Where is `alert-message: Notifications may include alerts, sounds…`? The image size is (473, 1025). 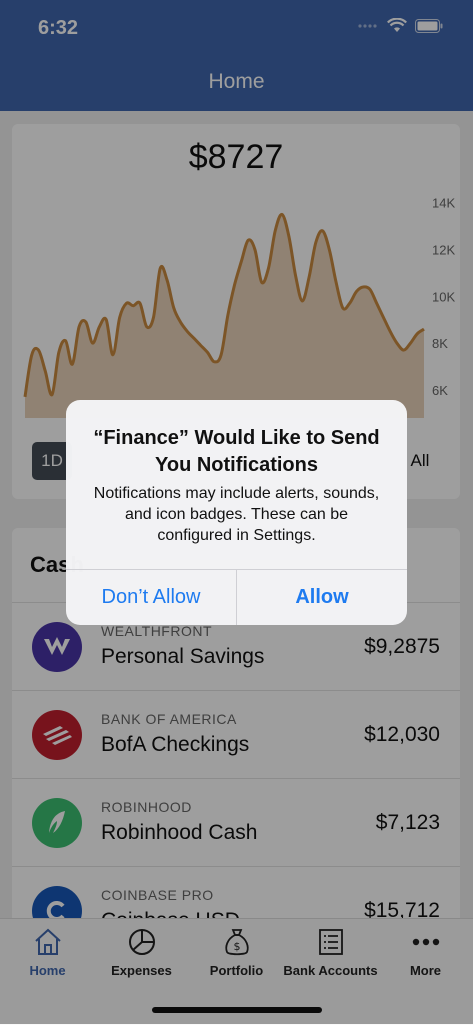
alert-message: Notifications may include alerts, sounds… is located at coordinates (236, 514).